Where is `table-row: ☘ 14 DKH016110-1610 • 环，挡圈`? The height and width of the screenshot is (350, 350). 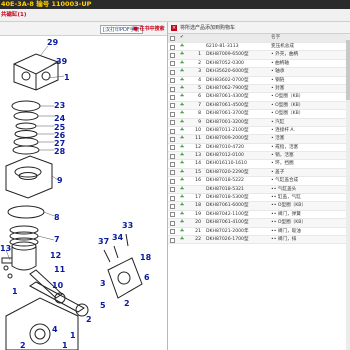 table-row: ☘ 14 DKH016110-1610 • 环，挡圈 is located at coordinates (259, 164).